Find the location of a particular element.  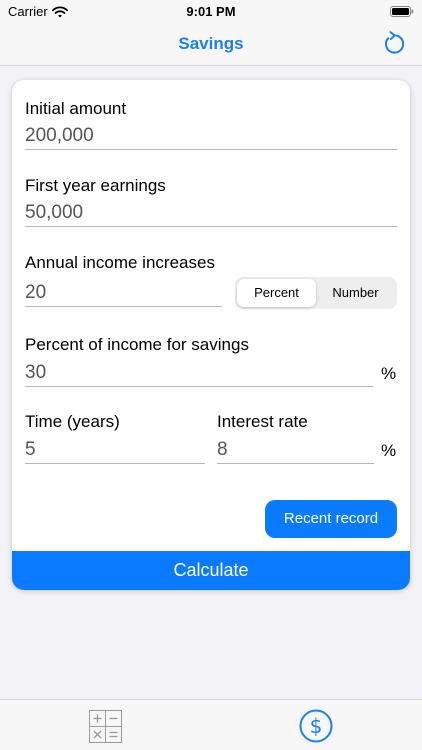

time-years-field is located at coordinates (115, 451).